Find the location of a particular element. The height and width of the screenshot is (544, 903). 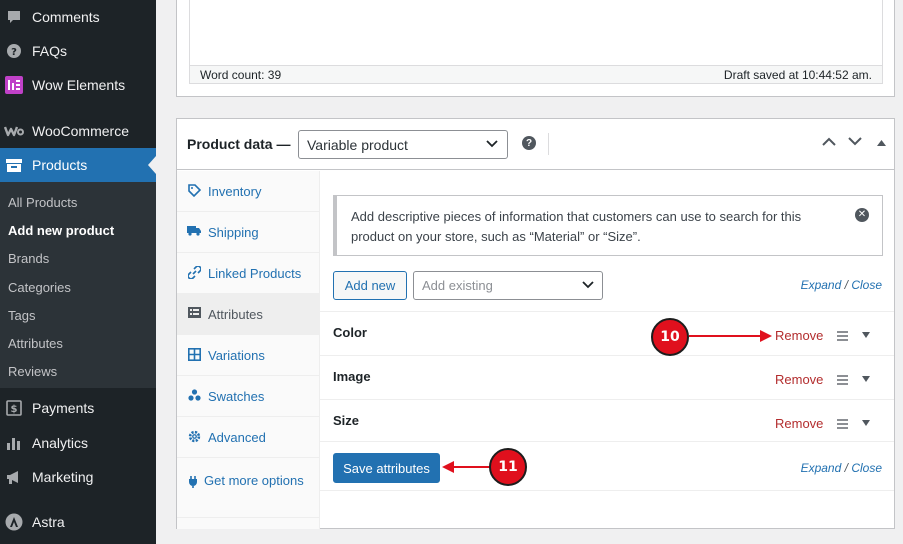

expand-close-top: Expand / Close is located at coordinates (841, 285).